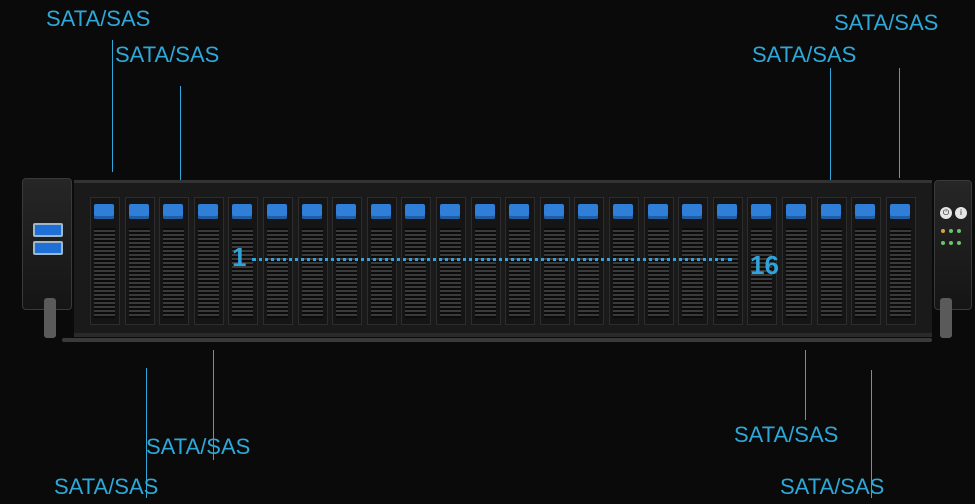  What do you see at coordinates (497, 340) in the screenshot?
I see `bottom-rail` at bounding box center [497, 340].